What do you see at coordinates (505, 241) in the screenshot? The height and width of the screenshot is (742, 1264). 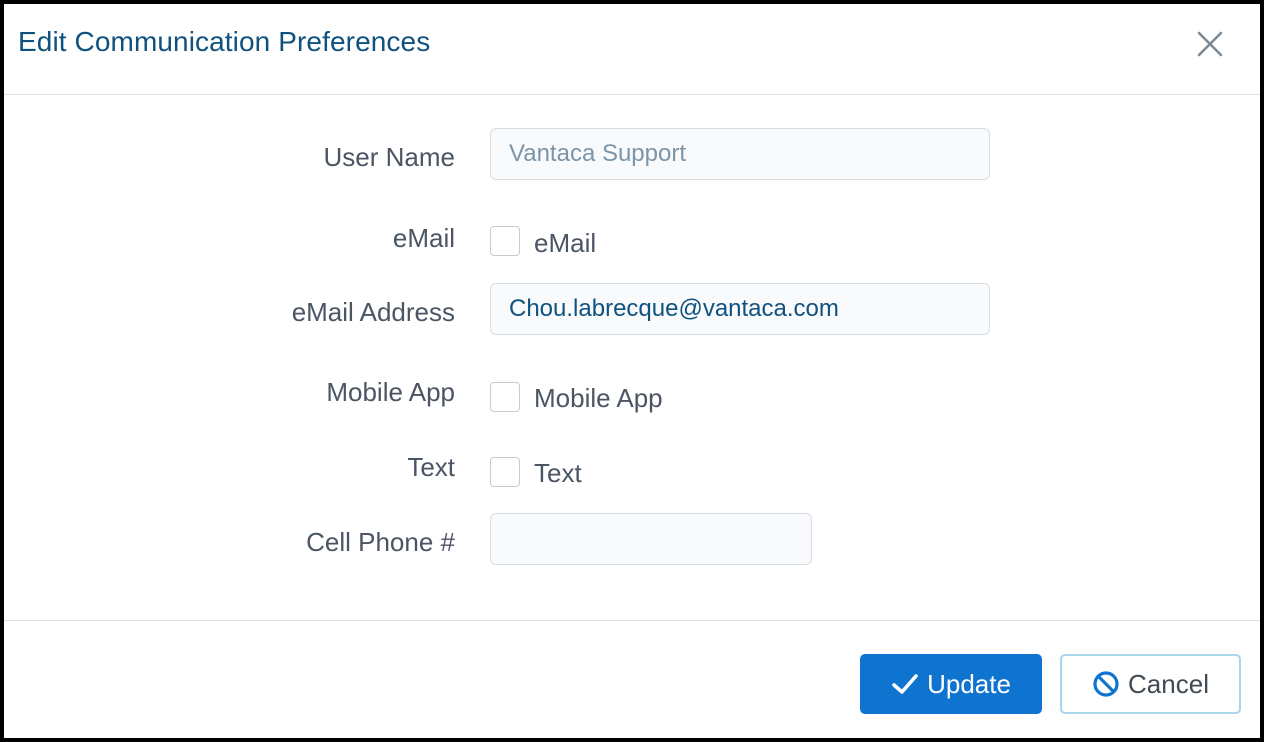 I see `email-checkbox` at bounding box center [505, 241].